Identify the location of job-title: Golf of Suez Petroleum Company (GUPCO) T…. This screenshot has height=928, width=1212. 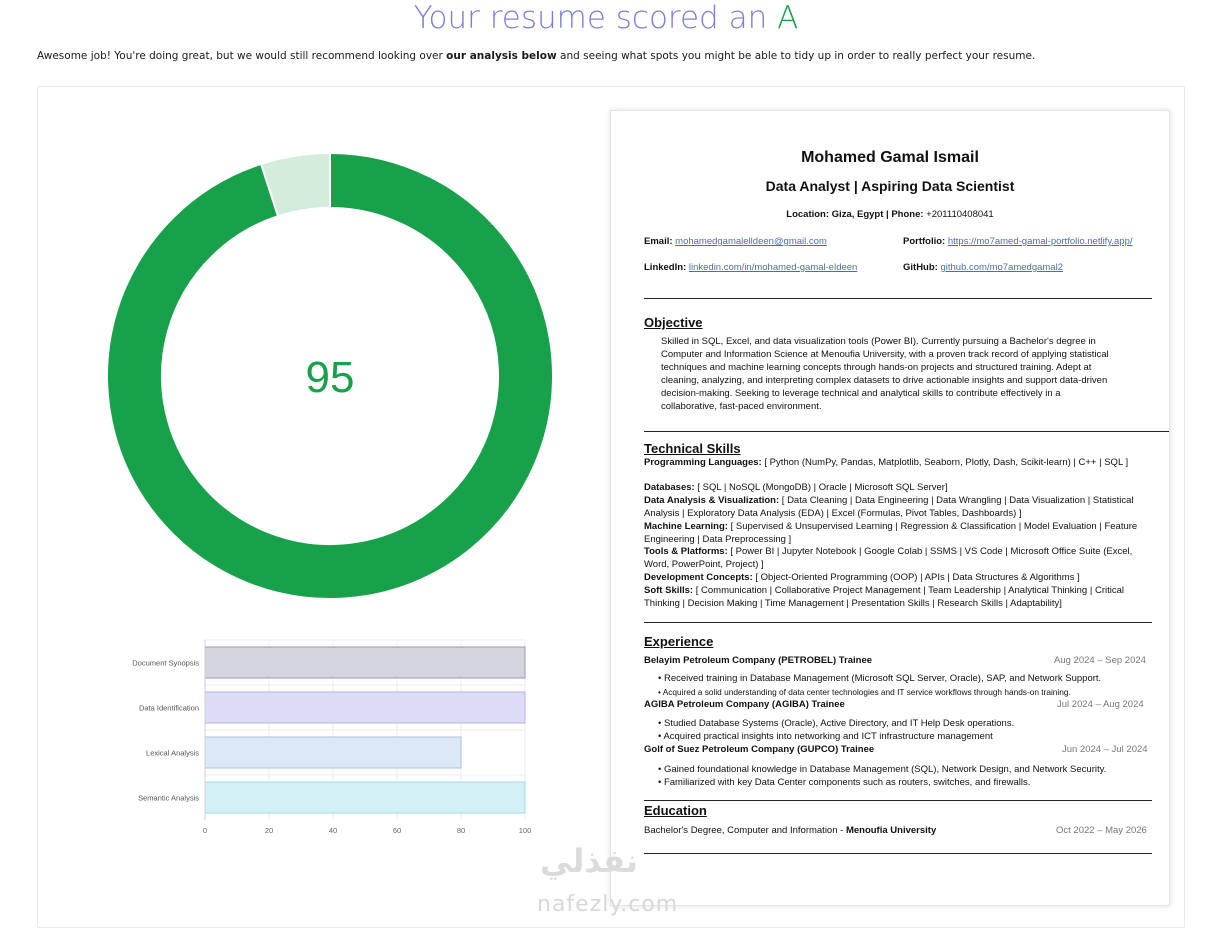
(759, 749).